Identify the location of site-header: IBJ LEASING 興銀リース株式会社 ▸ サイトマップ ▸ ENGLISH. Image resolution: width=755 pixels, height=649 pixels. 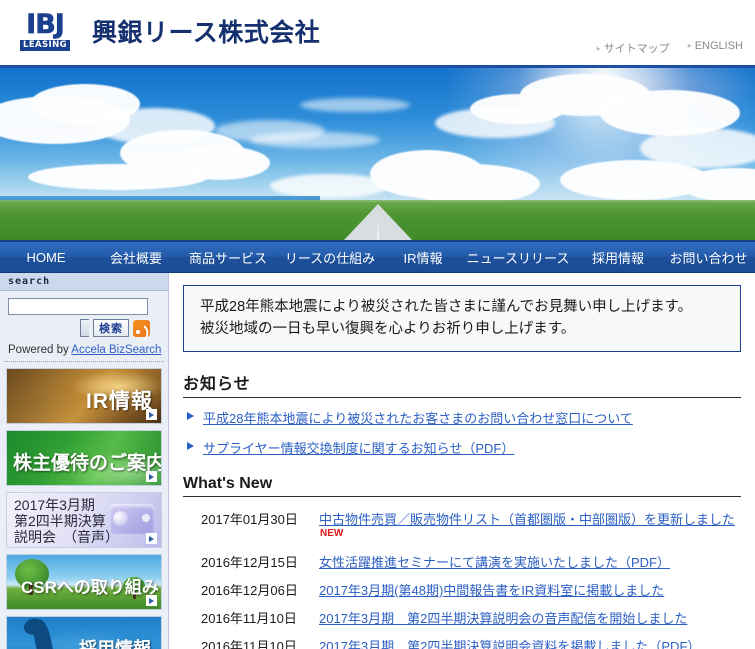
(377, 32).